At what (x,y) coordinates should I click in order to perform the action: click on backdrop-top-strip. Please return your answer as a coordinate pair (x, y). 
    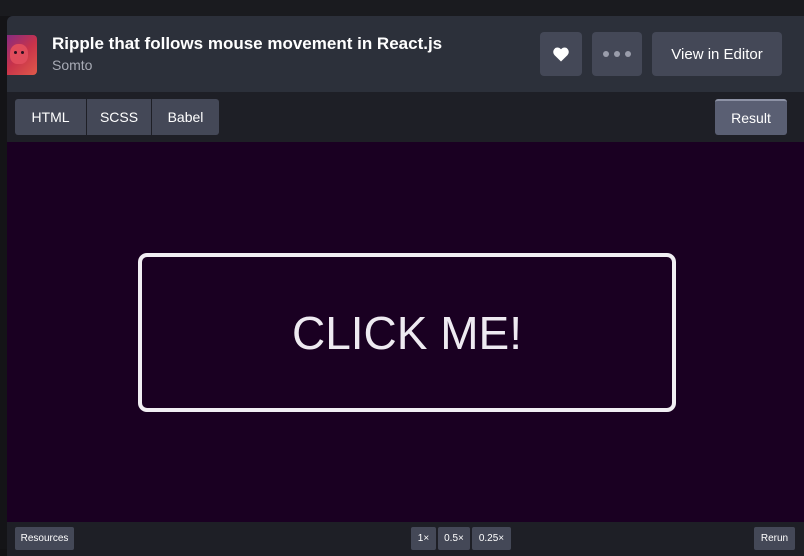
    Looking at the image, I should click on (402, 8).